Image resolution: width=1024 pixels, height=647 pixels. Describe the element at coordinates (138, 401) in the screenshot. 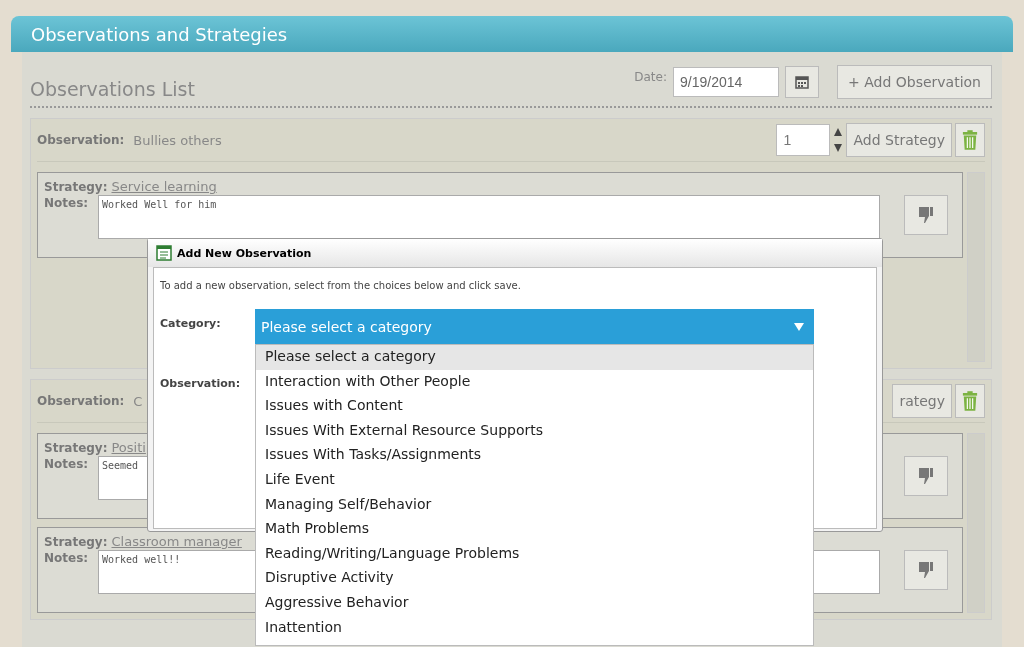

I see `observation-text: C` at that location.